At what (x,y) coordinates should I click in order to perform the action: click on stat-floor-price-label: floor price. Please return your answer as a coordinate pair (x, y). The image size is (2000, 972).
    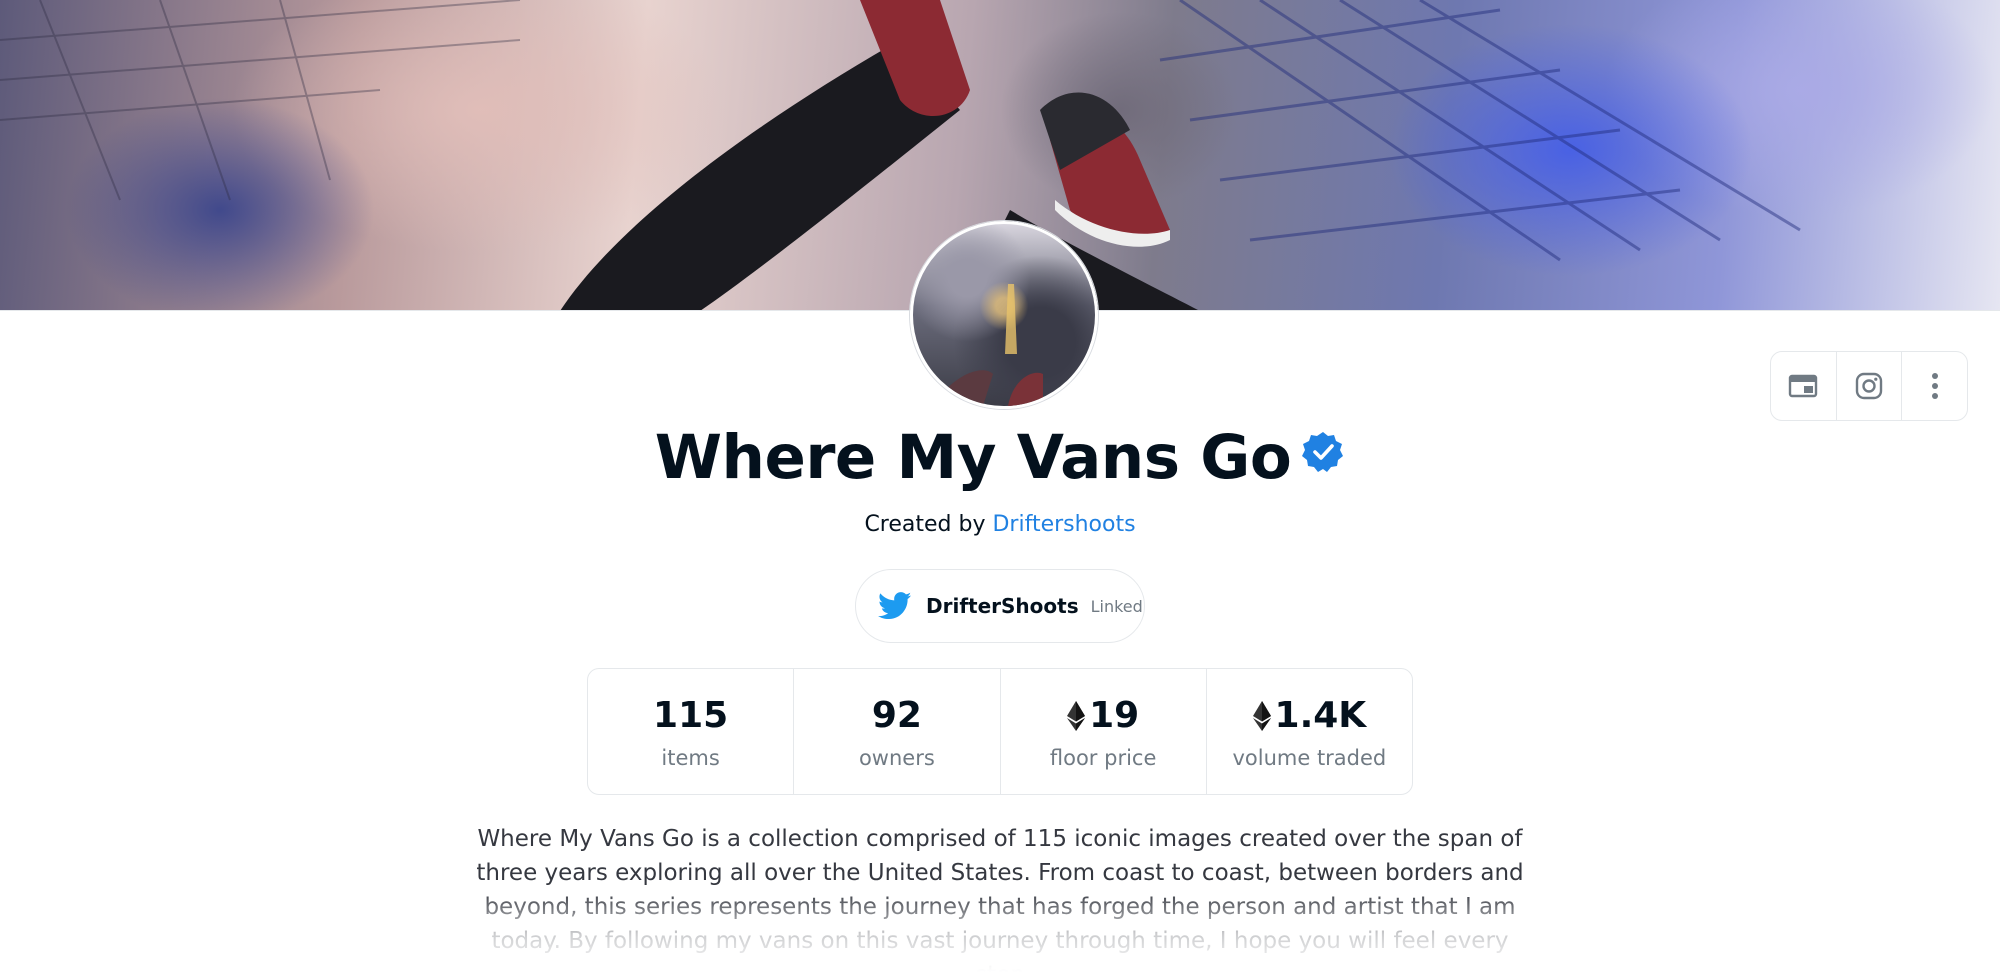
    Looking at the image, I should click on (1103, 757).